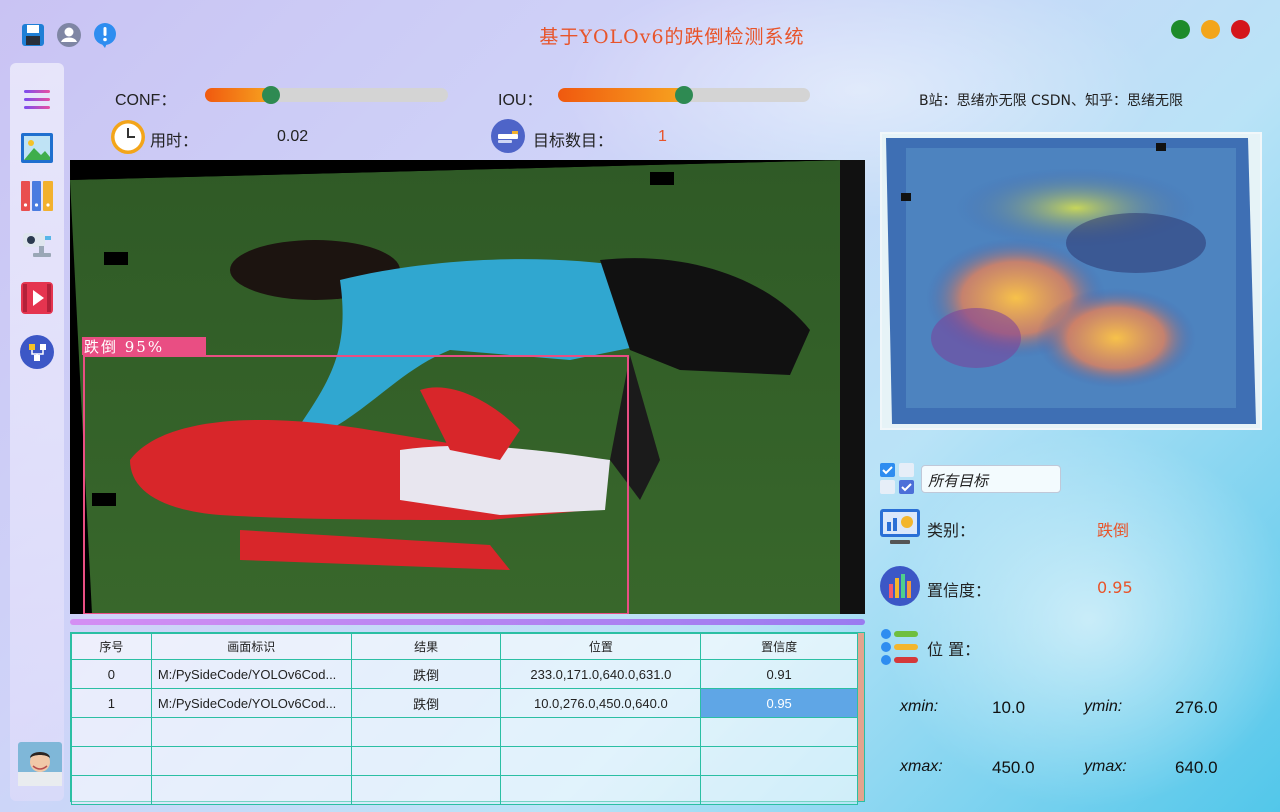  What do you see at coordinates (1115, 587) in the screenshot?
I see `confidence-value: 0.95` at bounding box center [1115, 587].